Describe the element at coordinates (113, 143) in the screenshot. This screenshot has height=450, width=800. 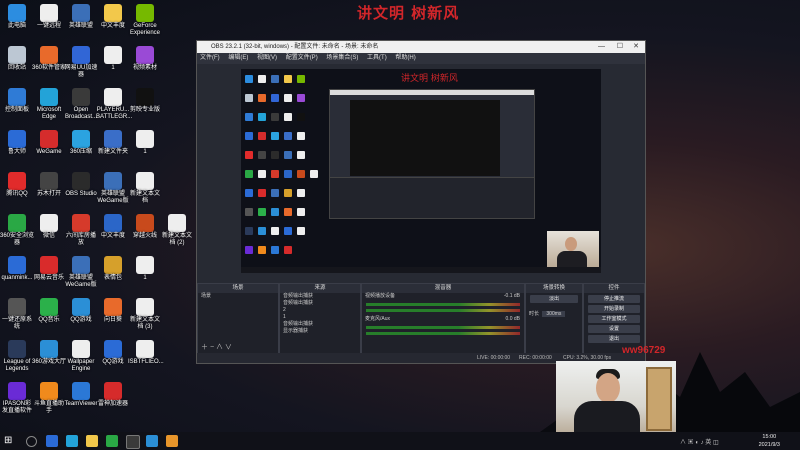
I see `desktop-icon: 新建文件夹` at that location.